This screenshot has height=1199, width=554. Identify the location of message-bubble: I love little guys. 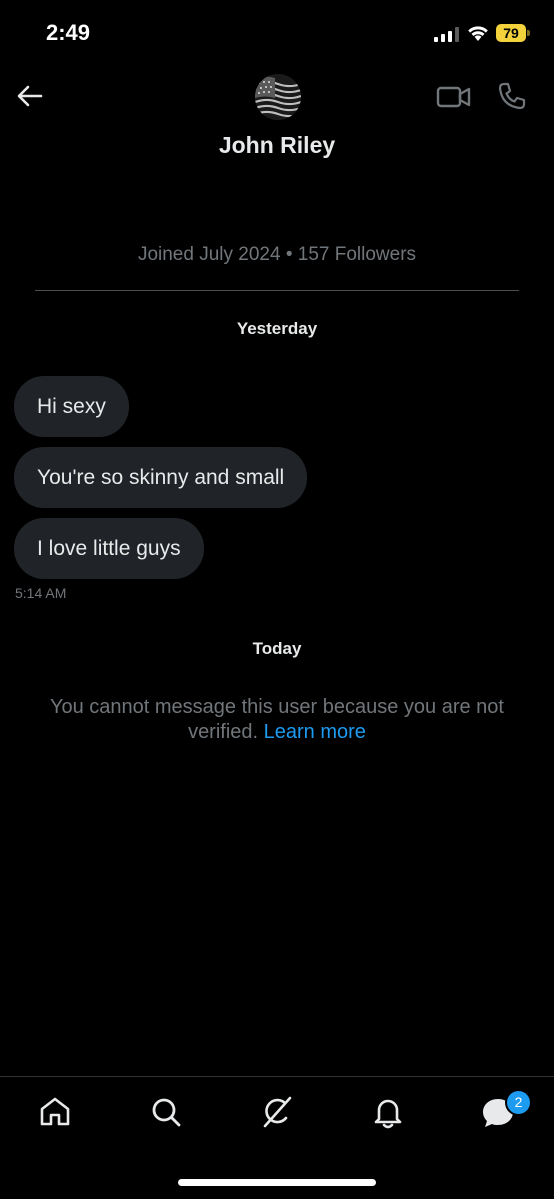
(109, 548).